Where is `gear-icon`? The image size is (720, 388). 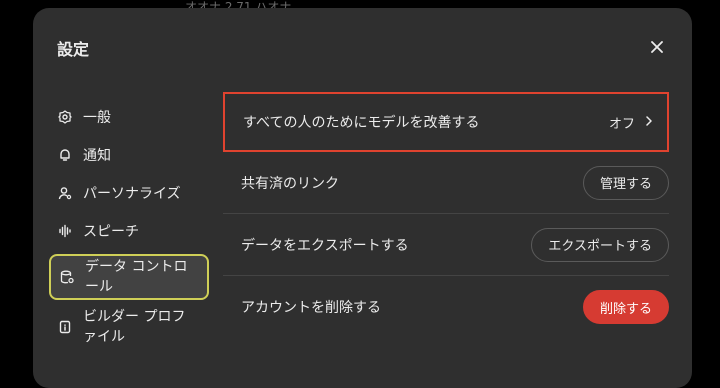
gear-icon is located at coordinates (65, 117).